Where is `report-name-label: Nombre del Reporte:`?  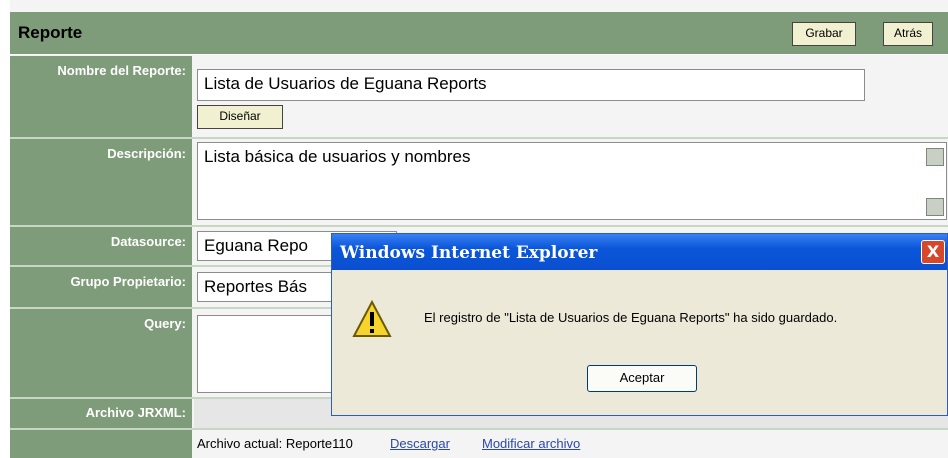 report-name-label: Nombre del Reporte: is located at coordinates (101, 96).